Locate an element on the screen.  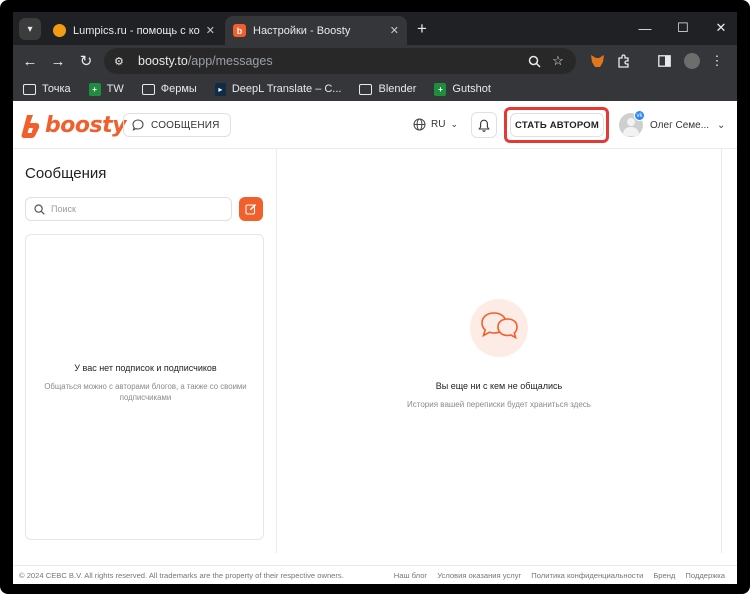
site-info-icon: ⚙ is located at coordinates (123, 61).